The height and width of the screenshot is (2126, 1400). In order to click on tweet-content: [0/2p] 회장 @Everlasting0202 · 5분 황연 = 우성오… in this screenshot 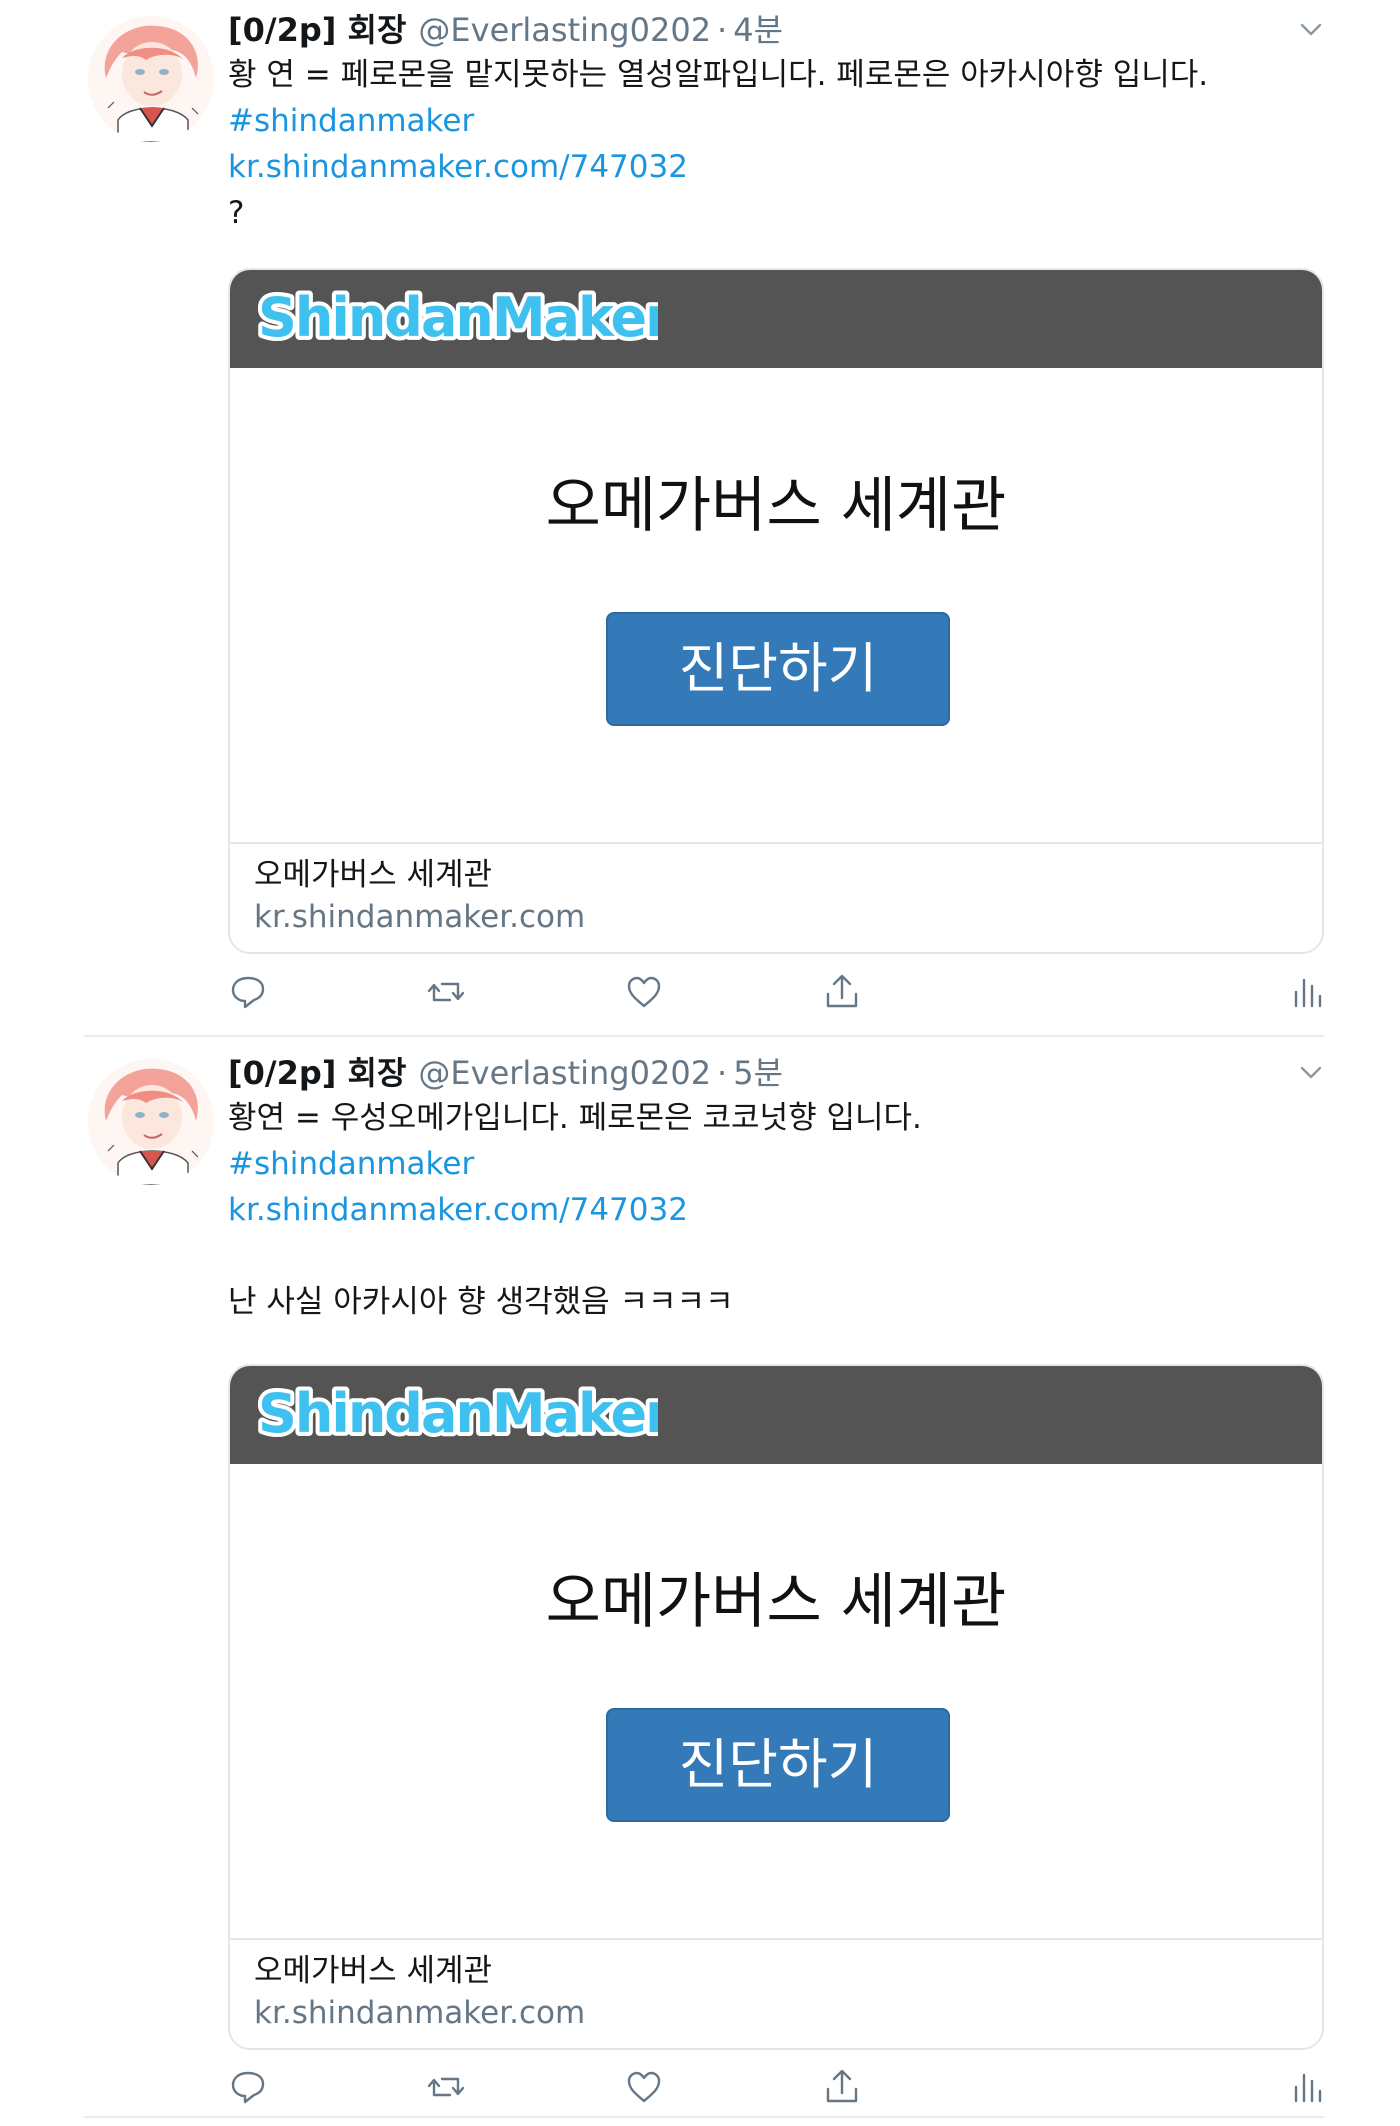, I will do `click(777, 1188)`.